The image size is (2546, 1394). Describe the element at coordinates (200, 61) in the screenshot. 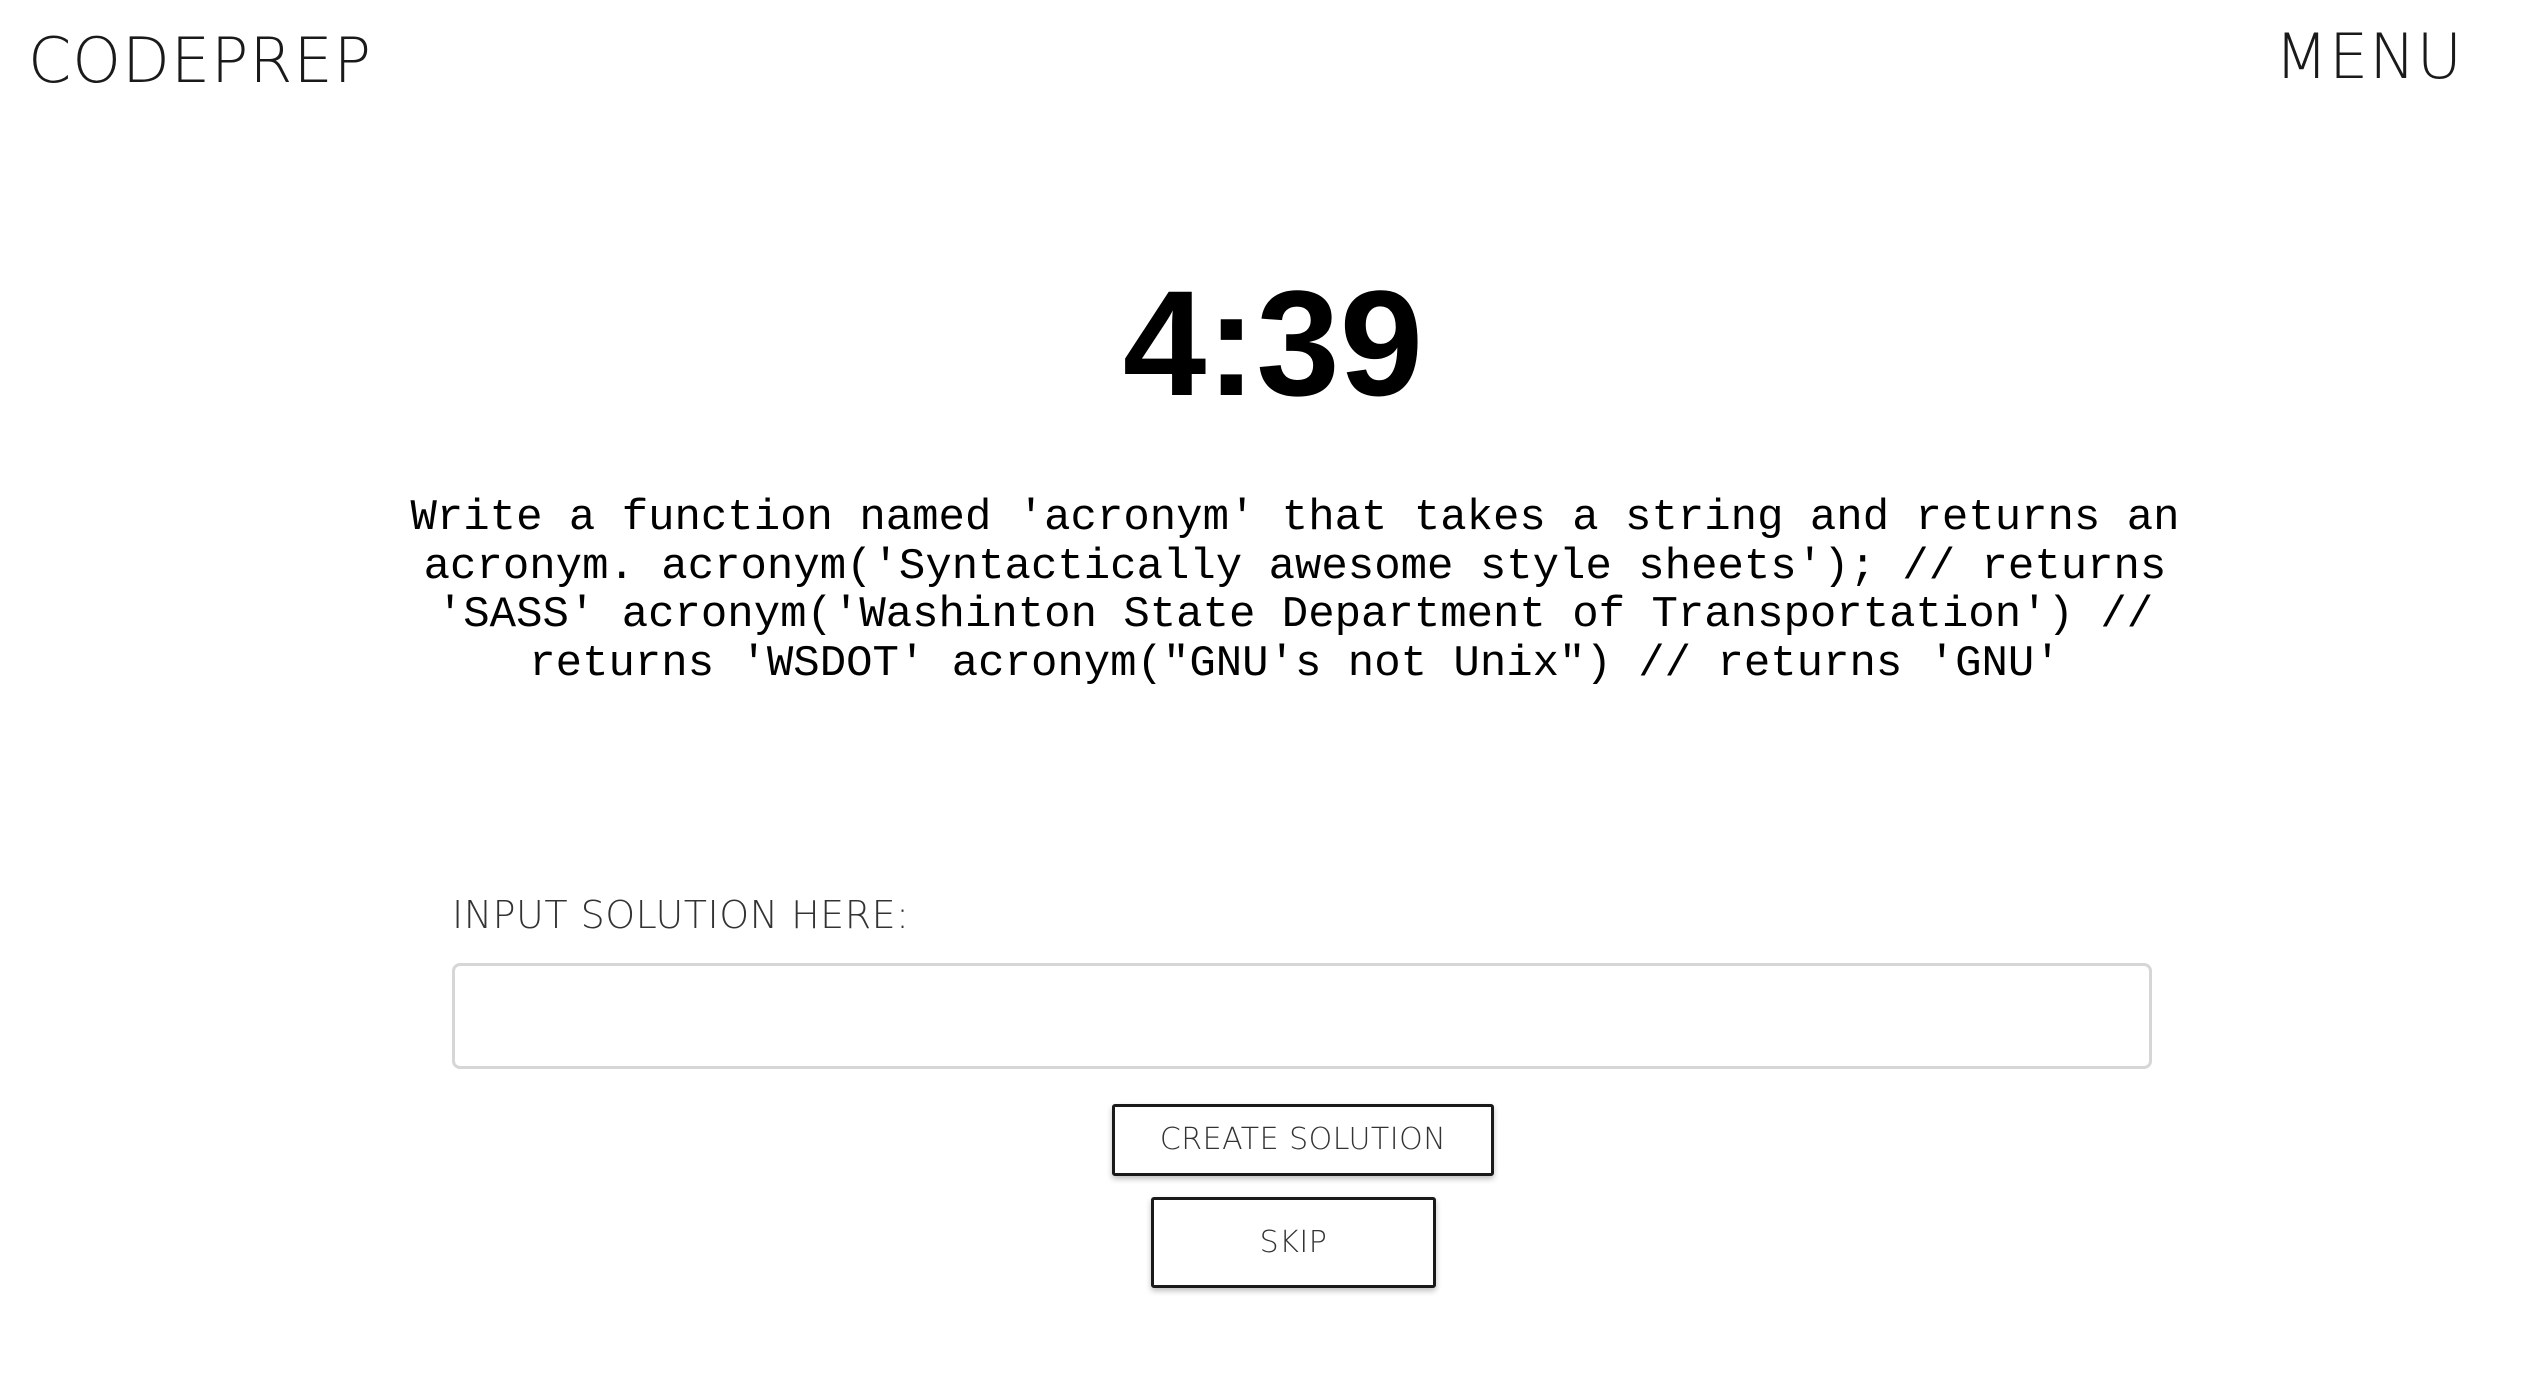

I see `brand-logo: CODEPREP` at that location.